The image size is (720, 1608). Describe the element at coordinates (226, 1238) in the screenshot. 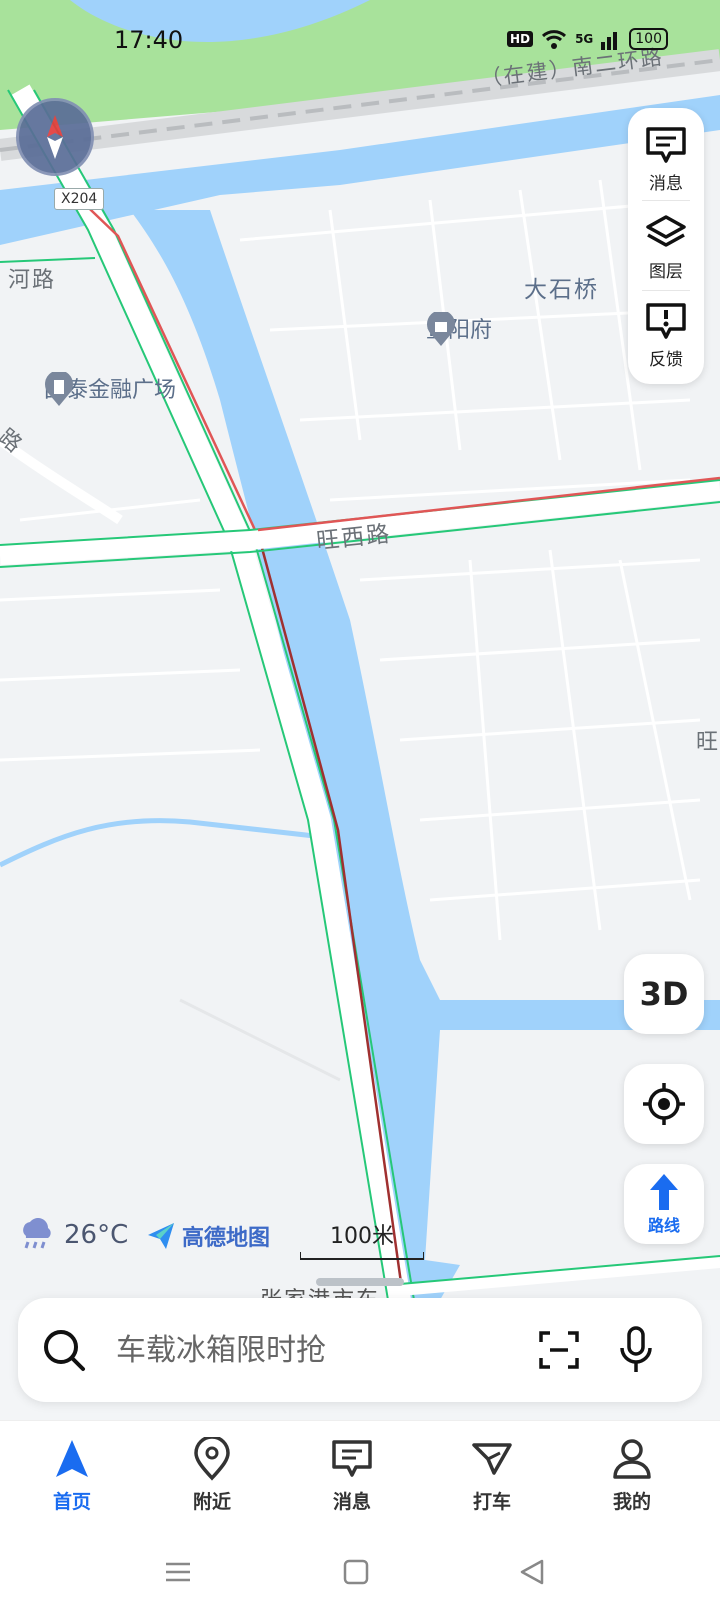

I see `brand-name: 高德地图` at that location.